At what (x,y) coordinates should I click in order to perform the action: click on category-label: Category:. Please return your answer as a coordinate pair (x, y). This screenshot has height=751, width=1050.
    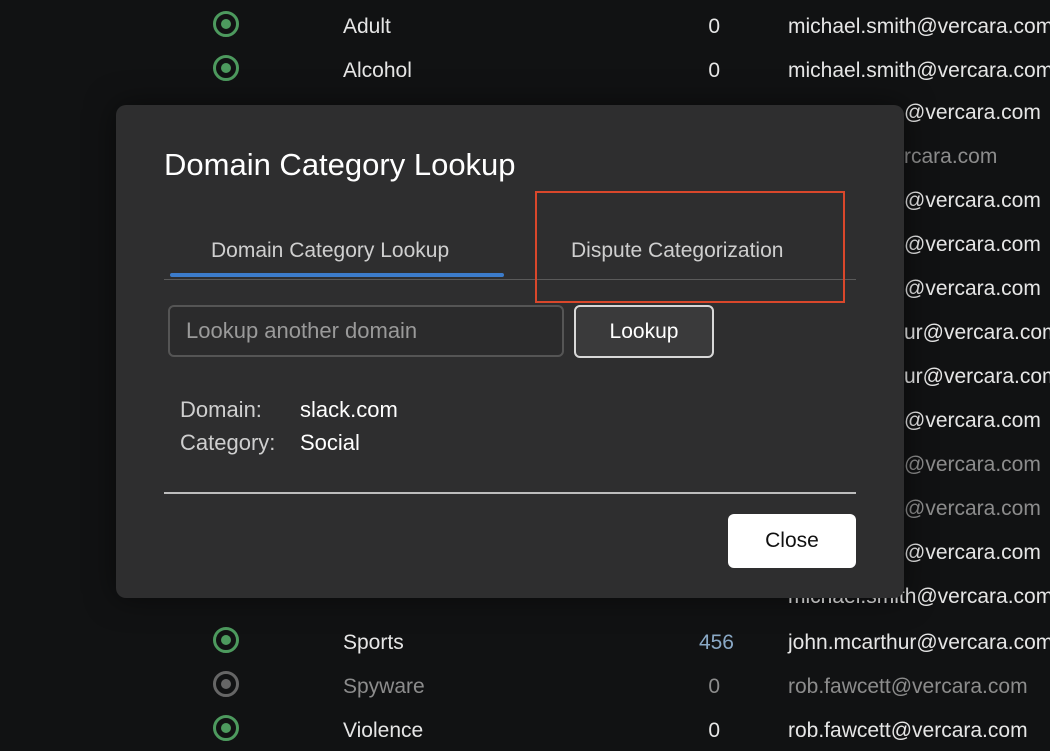
    Looking at the image, I should click on (228, 442).